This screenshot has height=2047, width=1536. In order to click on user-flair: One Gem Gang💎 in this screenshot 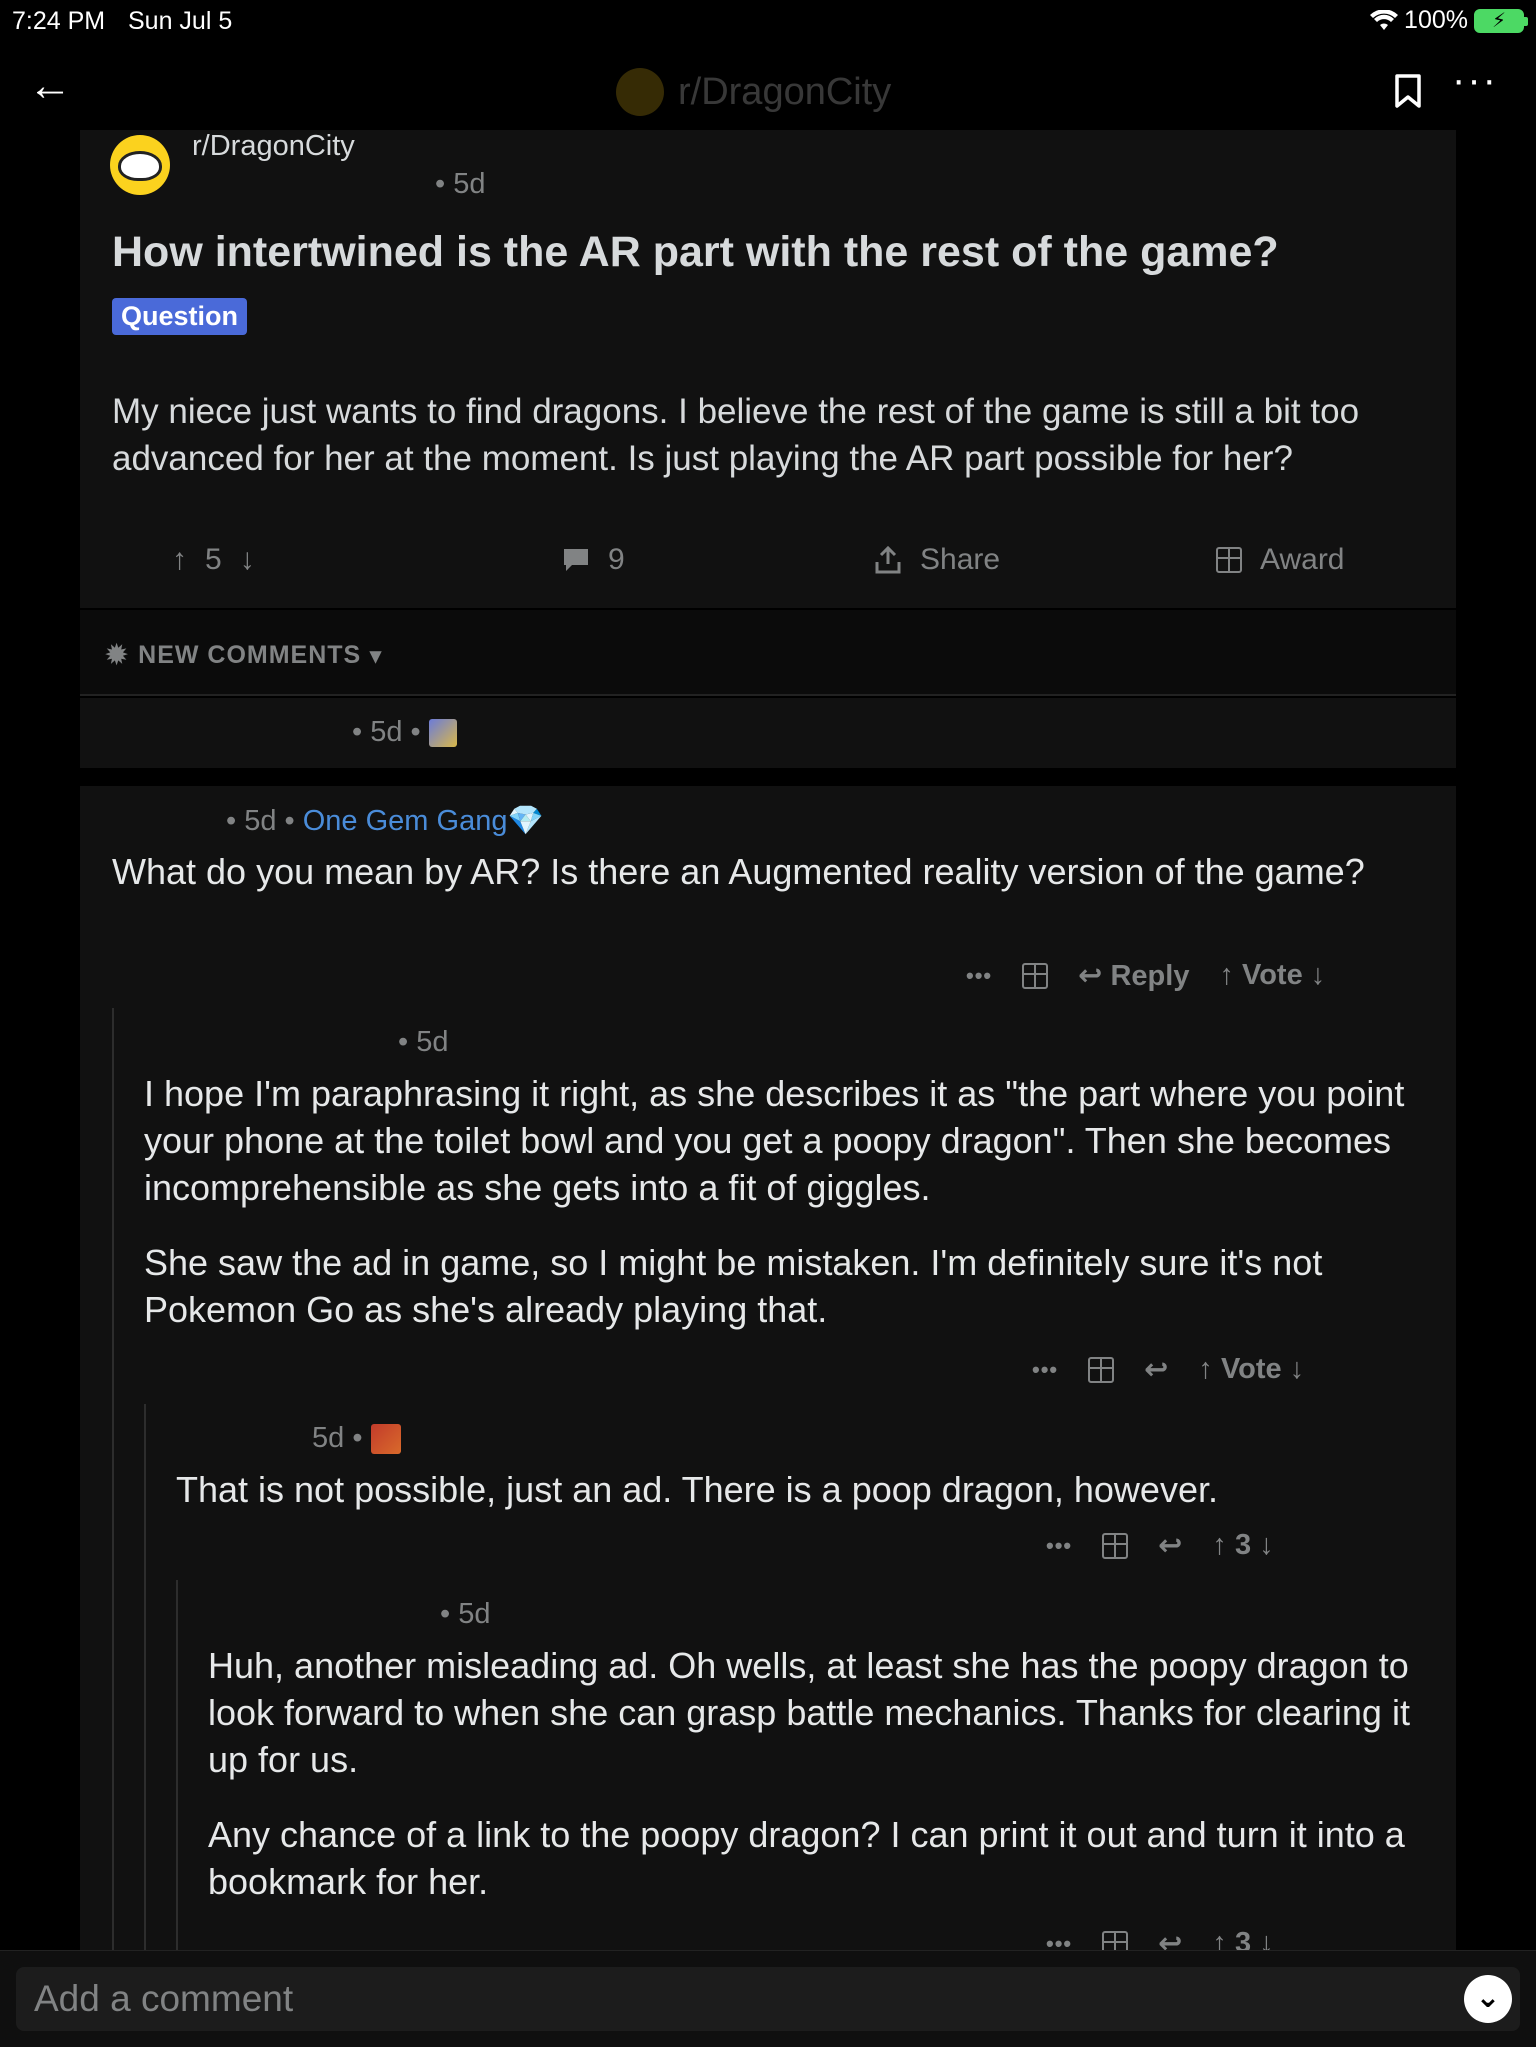, I will do `click(423, 821)`.